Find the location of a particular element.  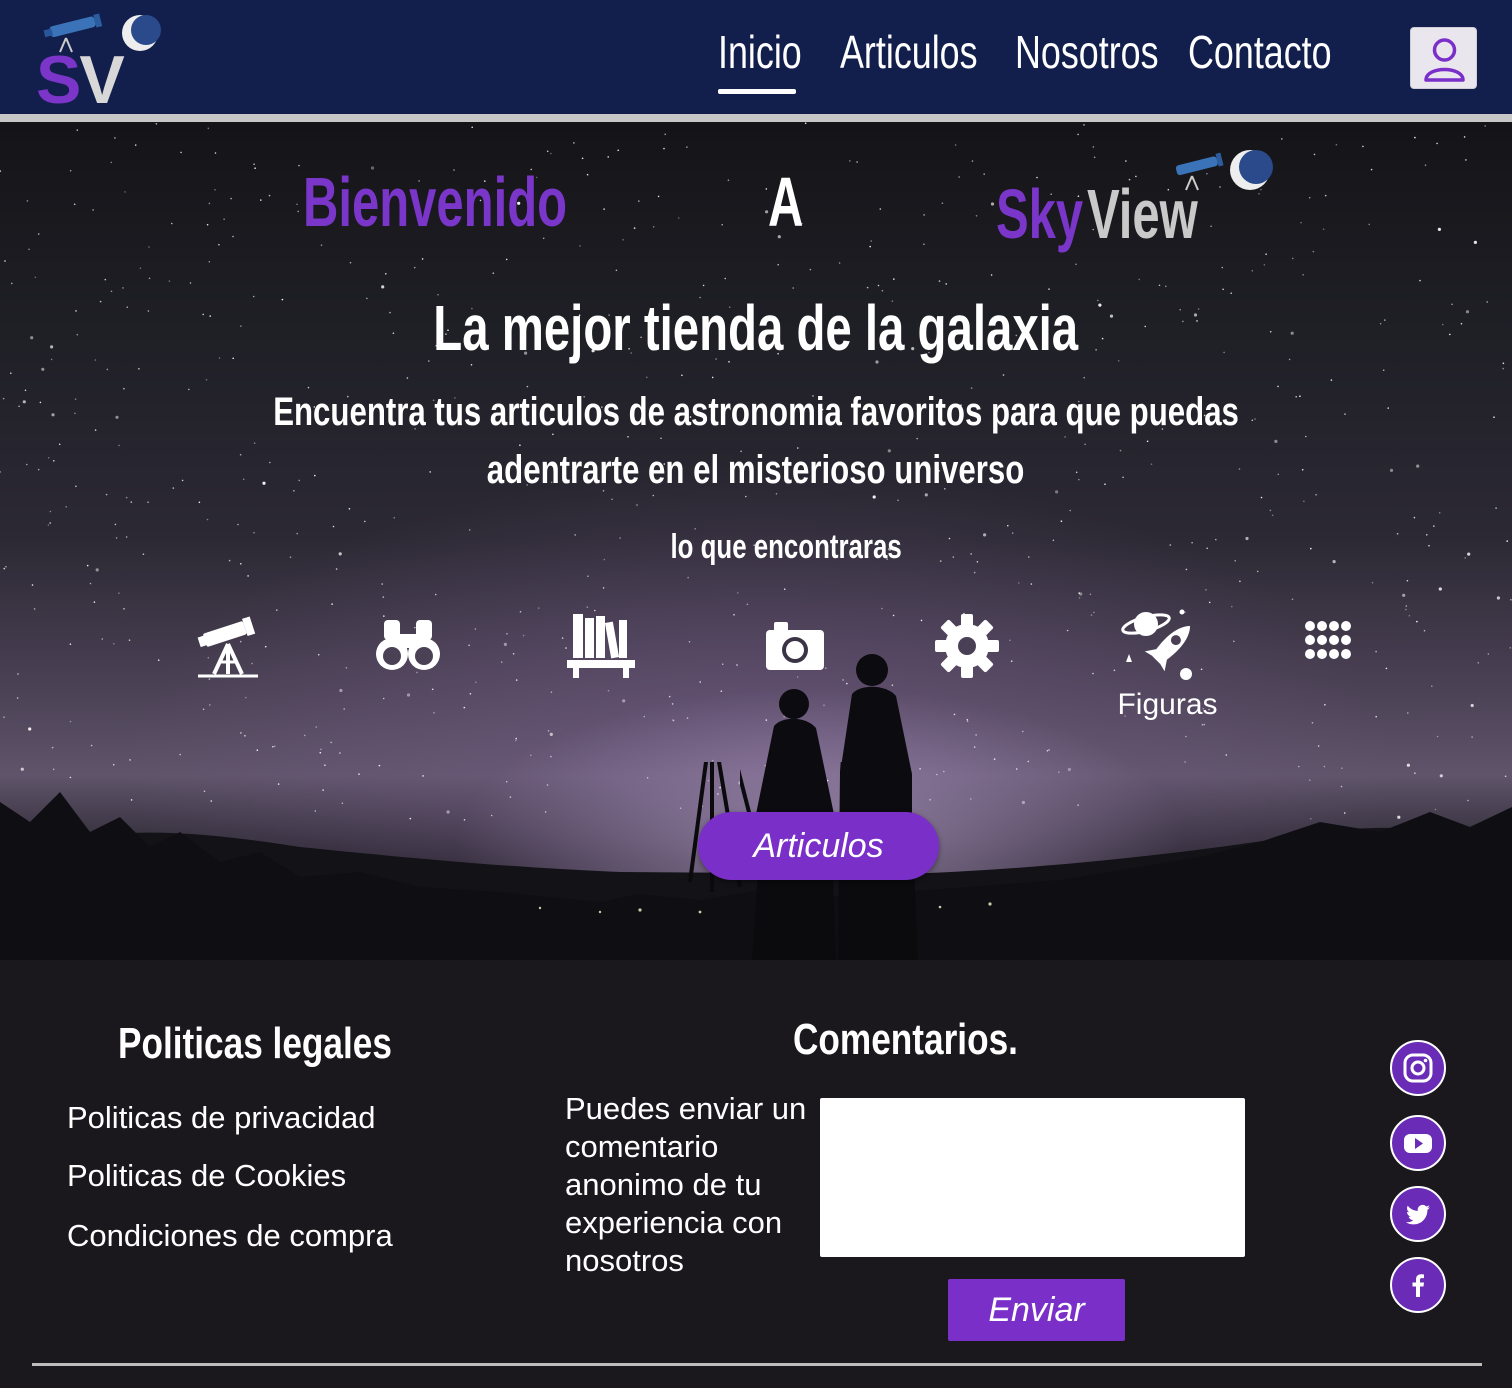

instagram-icon is located at coordinates (1418, 1068).